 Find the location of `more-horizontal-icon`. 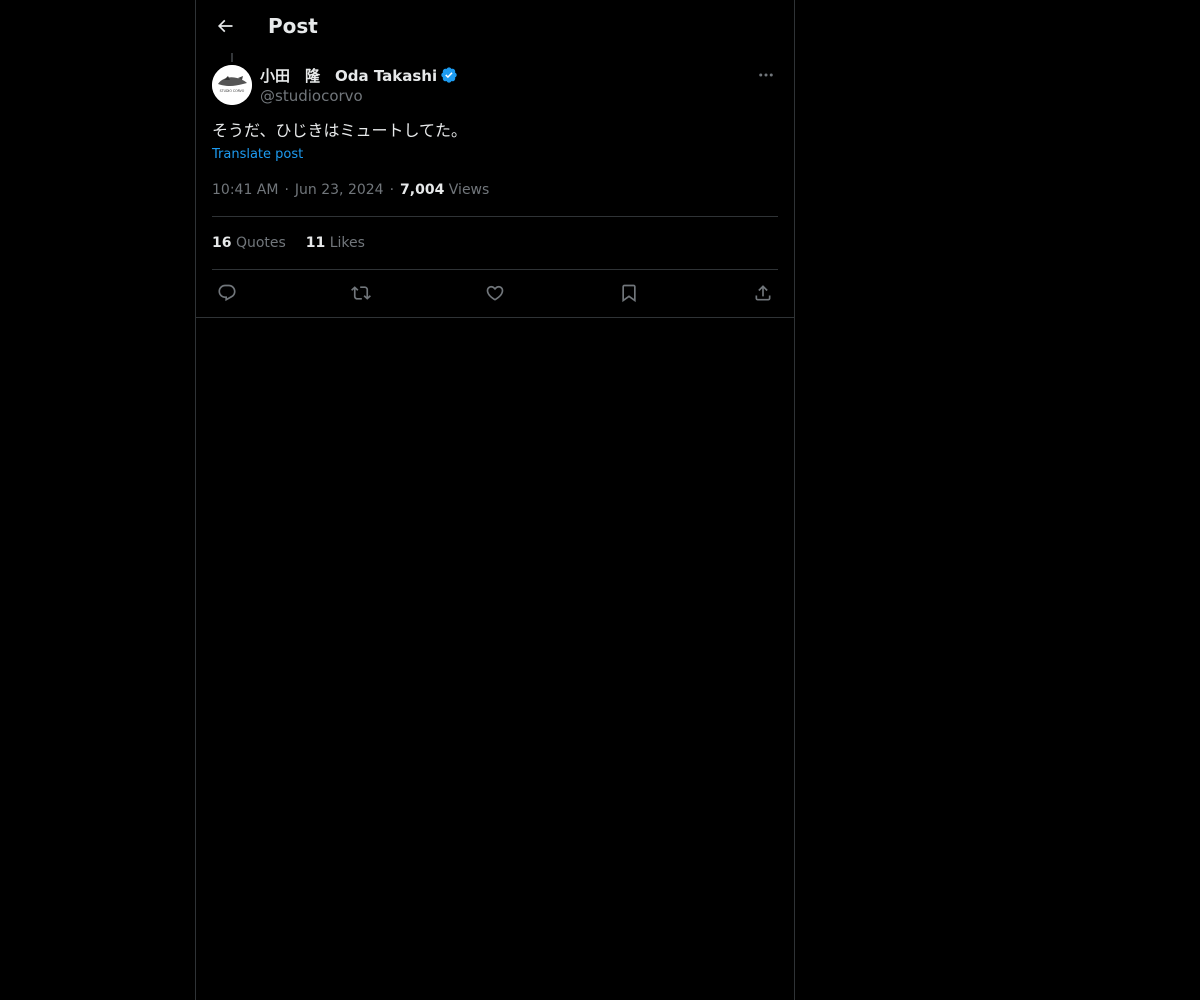

more-horizontal-icon is located at coordinates (766, 75).